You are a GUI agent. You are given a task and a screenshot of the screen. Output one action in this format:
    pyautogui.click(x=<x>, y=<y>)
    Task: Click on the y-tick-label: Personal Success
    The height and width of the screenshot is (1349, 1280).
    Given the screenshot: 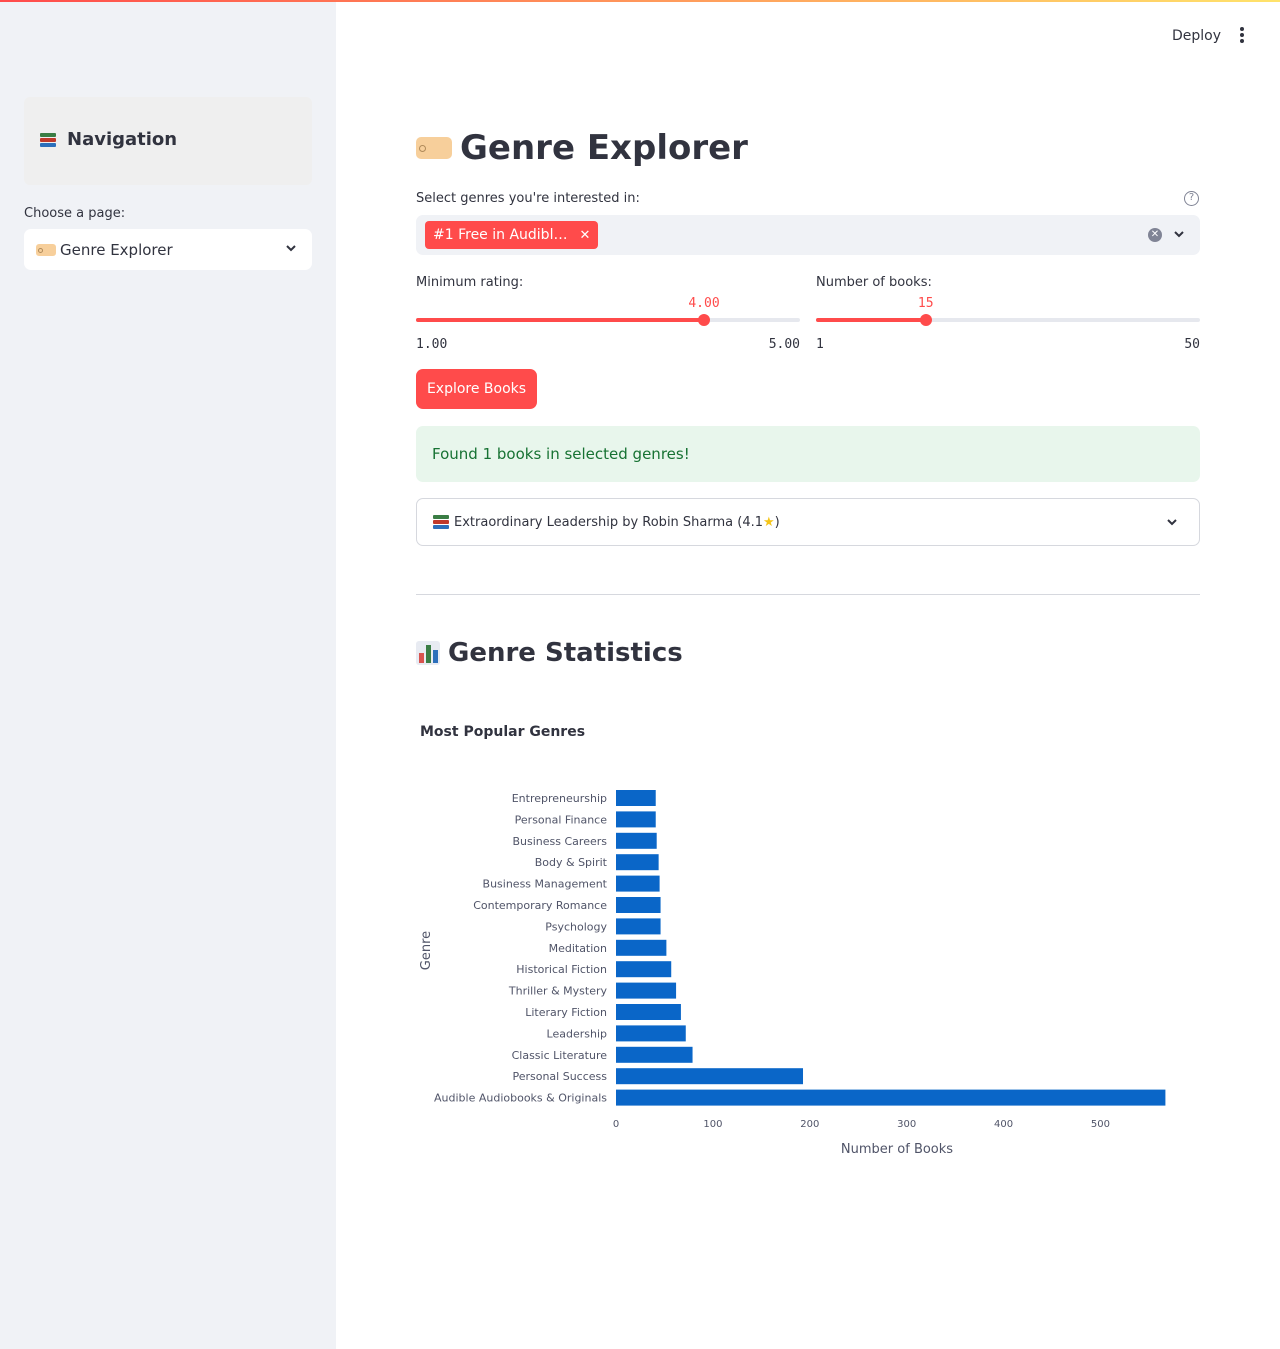 What is the action you would take?
    pyautogui.click(x=559, y=1076)
    